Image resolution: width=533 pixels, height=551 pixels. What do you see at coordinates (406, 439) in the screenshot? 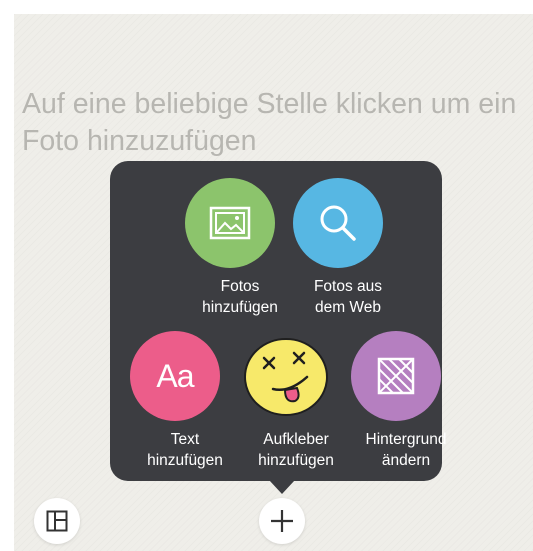
I see `change-background-label-line1: Hintergrund` at bounding box center [406, 439].